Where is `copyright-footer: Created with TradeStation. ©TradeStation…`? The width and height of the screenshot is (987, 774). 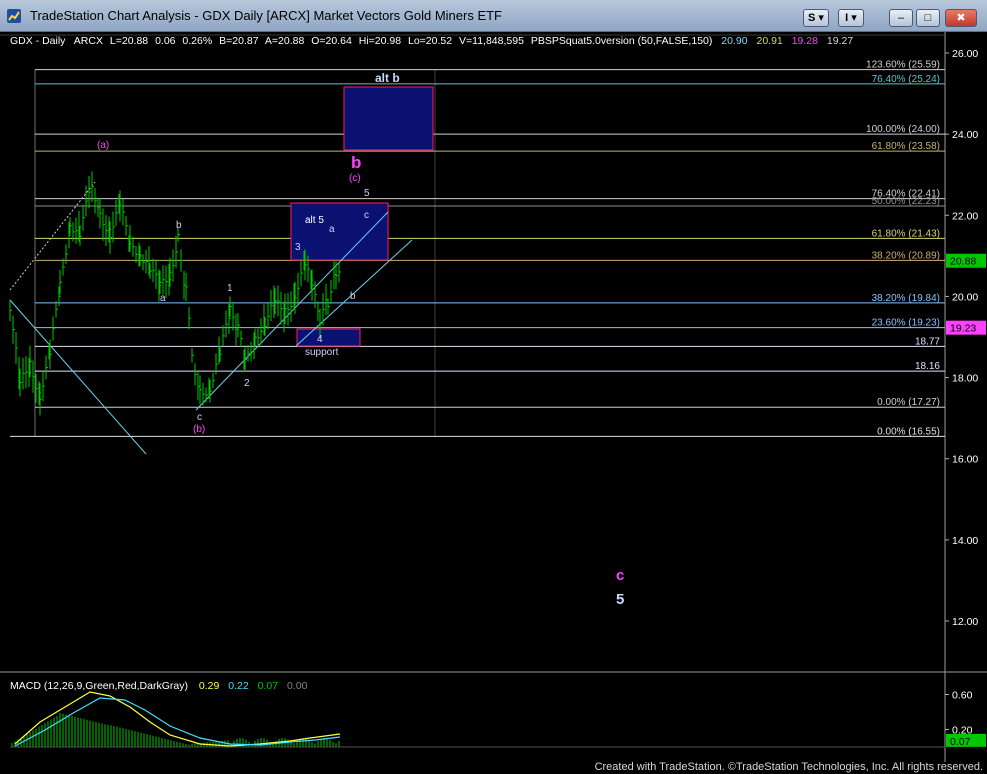 copyright-footer: Created with TradeStation. ©TradeStation… is located at coordinates (788, 767).